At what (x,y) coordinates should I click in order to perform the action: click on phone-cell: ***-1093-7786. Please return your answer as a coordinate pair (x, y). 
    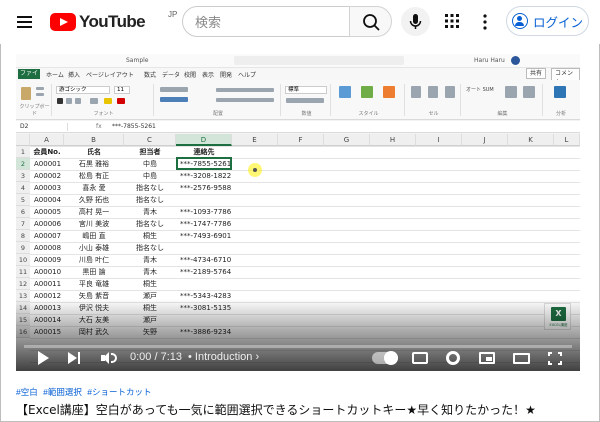
    Looking at the image, I should click on (206, 212).